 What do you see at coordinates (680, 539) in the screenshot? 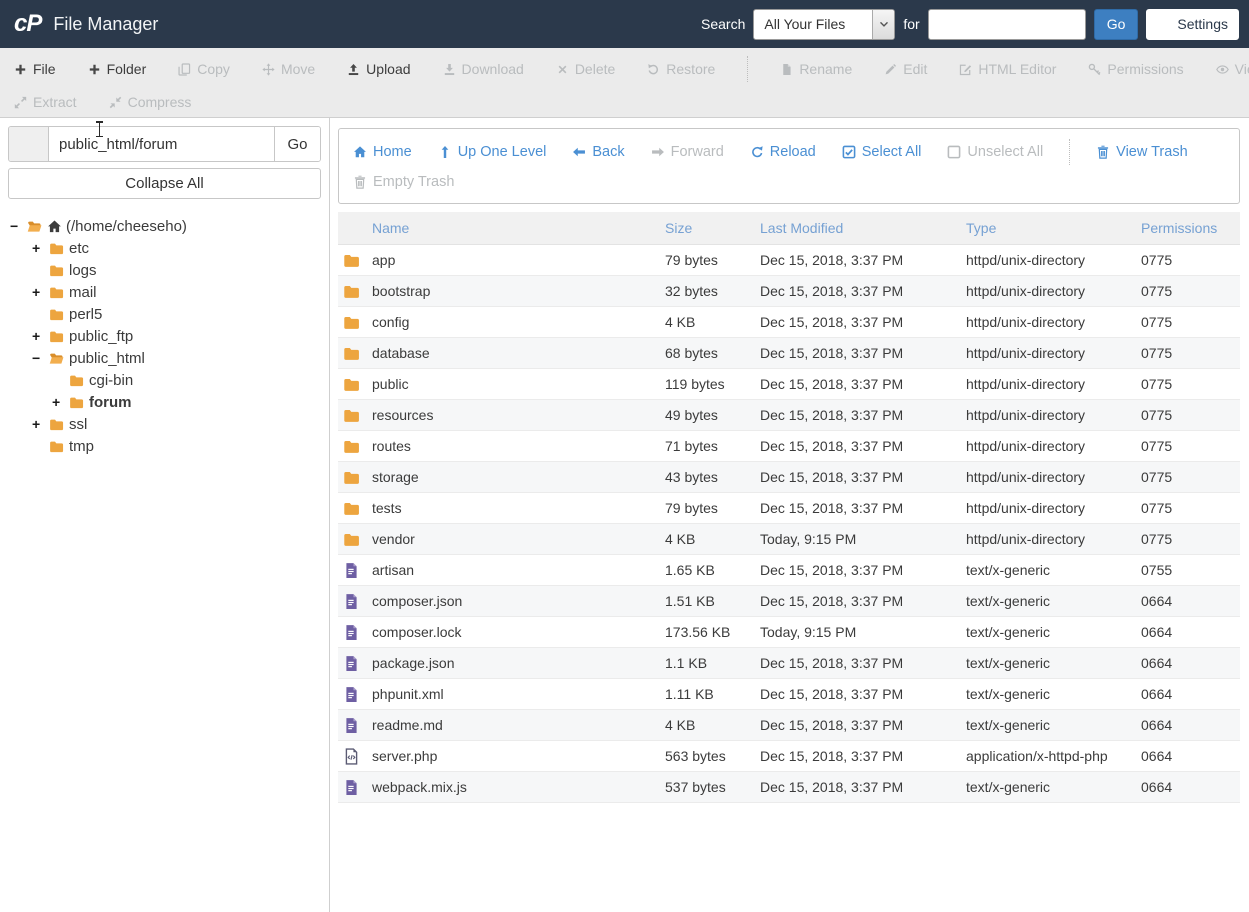
I see `file-size: 4 KB` at bounding box center [680, 539].